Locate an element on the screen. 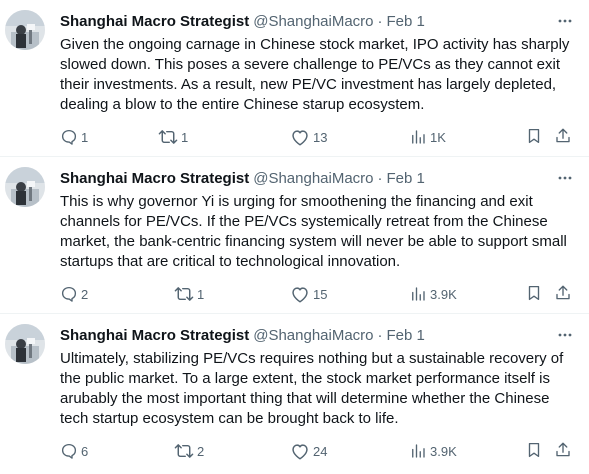 Image resolution: width=589 pixels, height=474 pixels. reply-button: 6 is located at coordinates (74, 451).